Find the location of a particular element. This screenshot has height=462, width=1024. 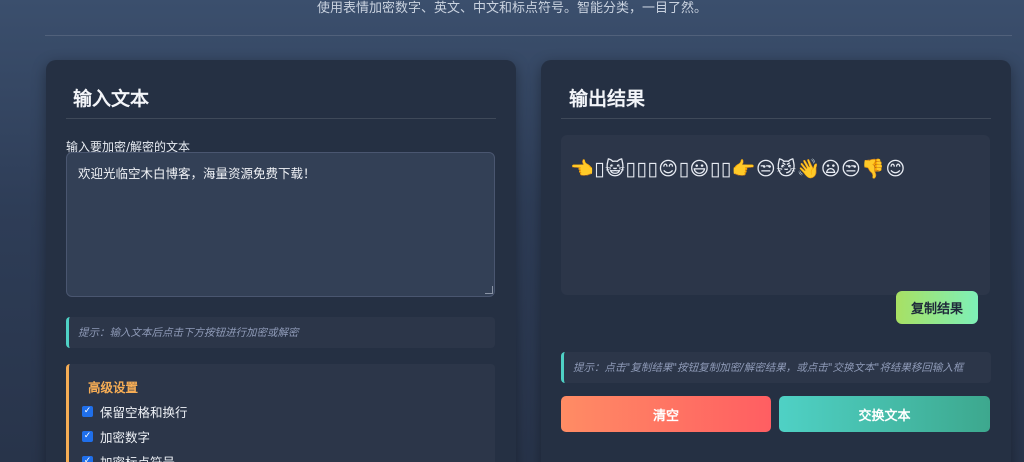

advanced-settings: 高级设置 ✓ 保留空格和换行 ✓ 加密数字 ✓ 加密标点符号 is located at coordinates (280, 413).